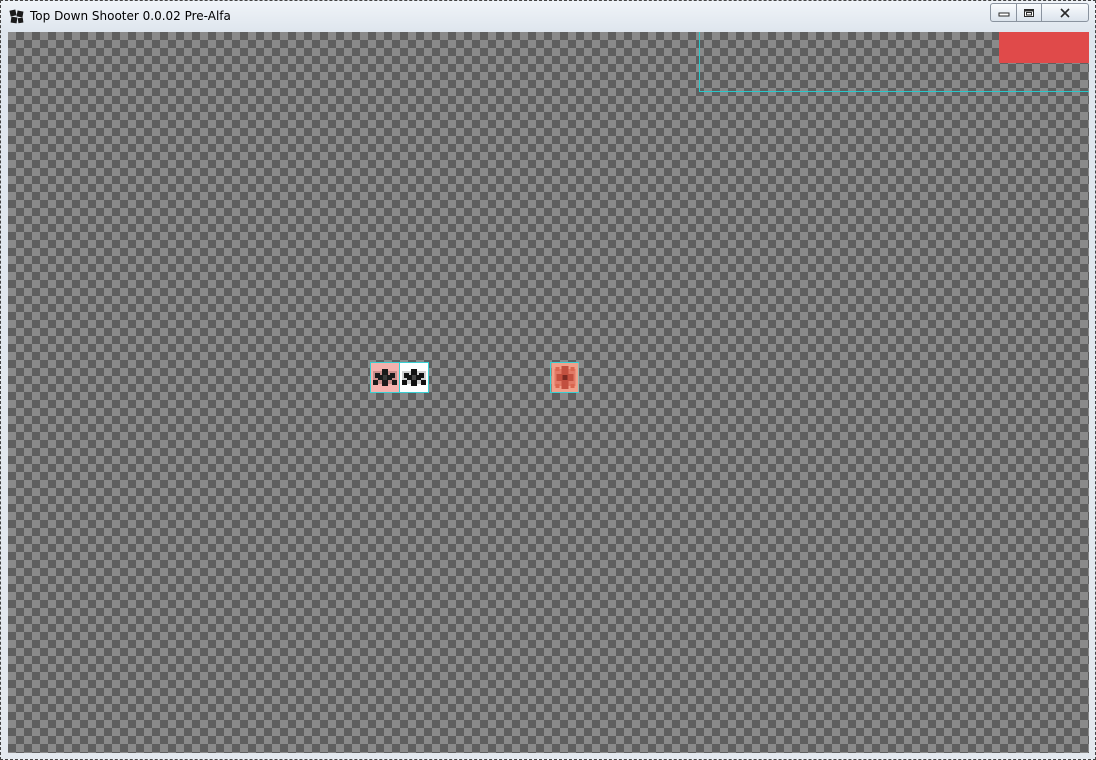  I want to click on companion-icon, so click(414, 377).